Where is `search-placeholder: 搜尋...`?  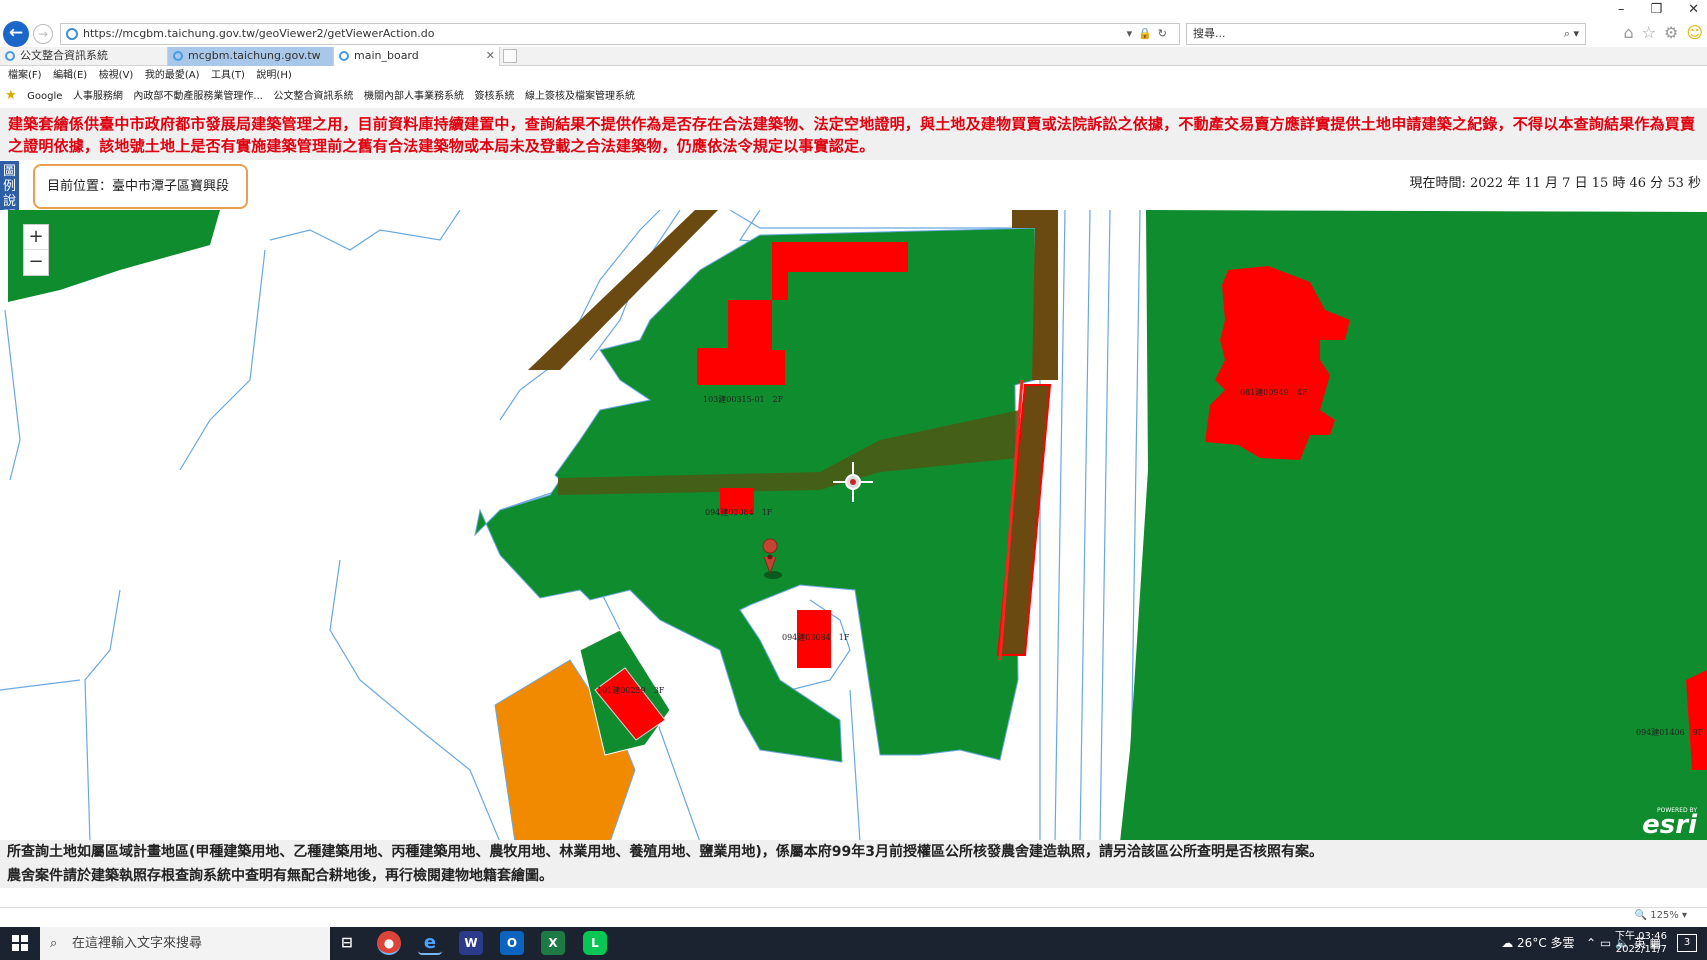 search-placeholder: 搜尋... is located at coordinates (1209, 33).